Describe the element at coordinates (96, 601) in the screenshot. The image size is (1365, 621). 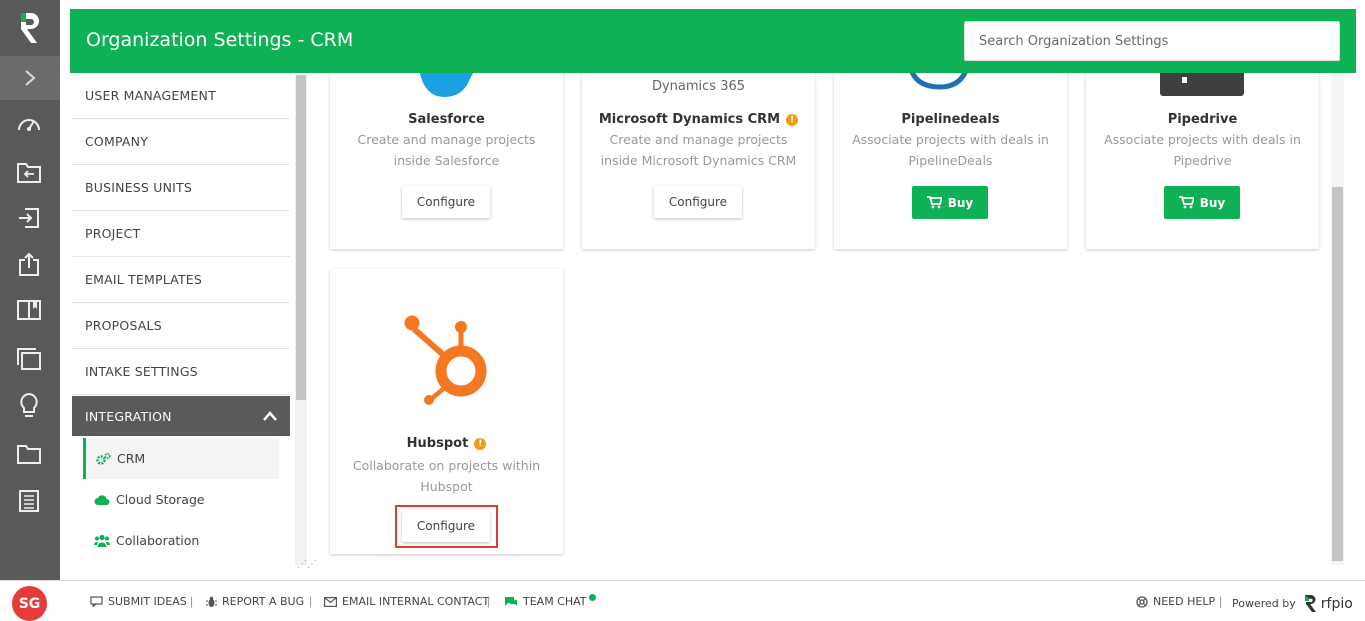
I see `comment-icon` at that location.